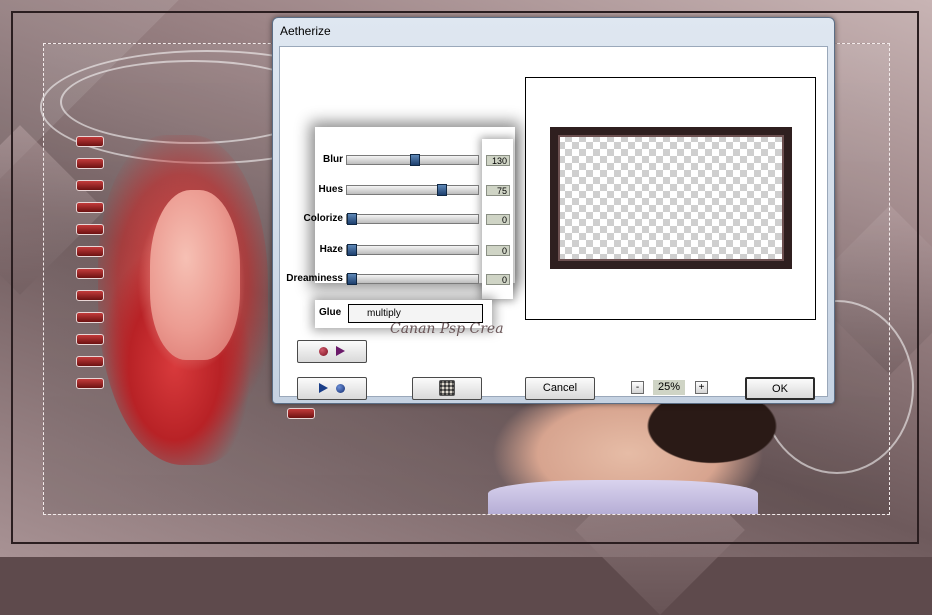 The height and width of the screenshot is (615, 932). I want to click on blur-slider-track, so click(412, 160).